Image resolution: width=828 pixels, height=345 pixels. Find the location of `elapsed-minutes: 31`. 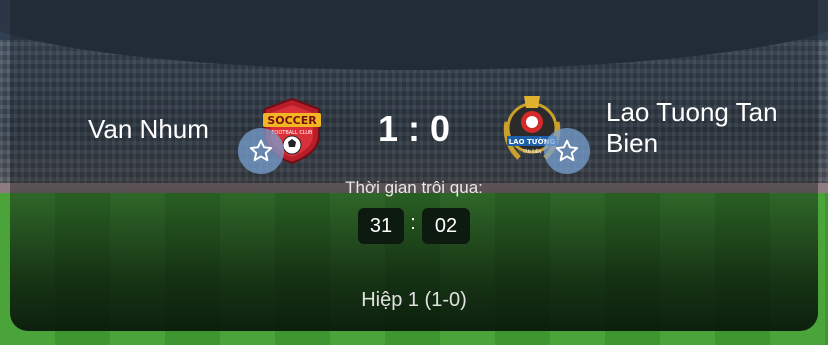

elapsed-minutes: 31 is located at coordinates (381, 226).